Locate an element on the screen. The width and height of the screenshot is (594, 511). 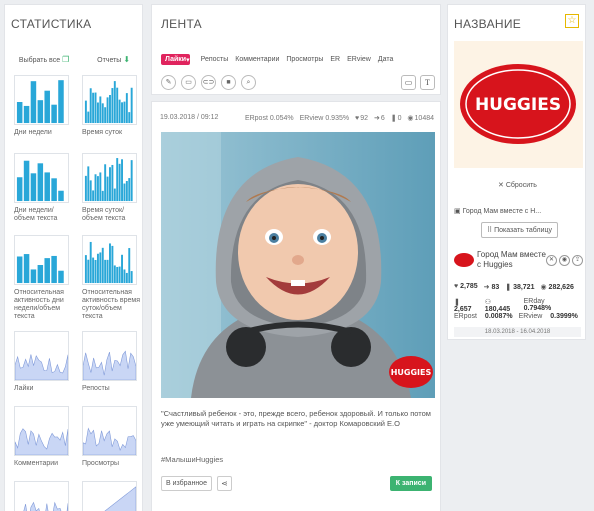
comments-stat: ❚ 38,721 is located at coordinates (520, 287).